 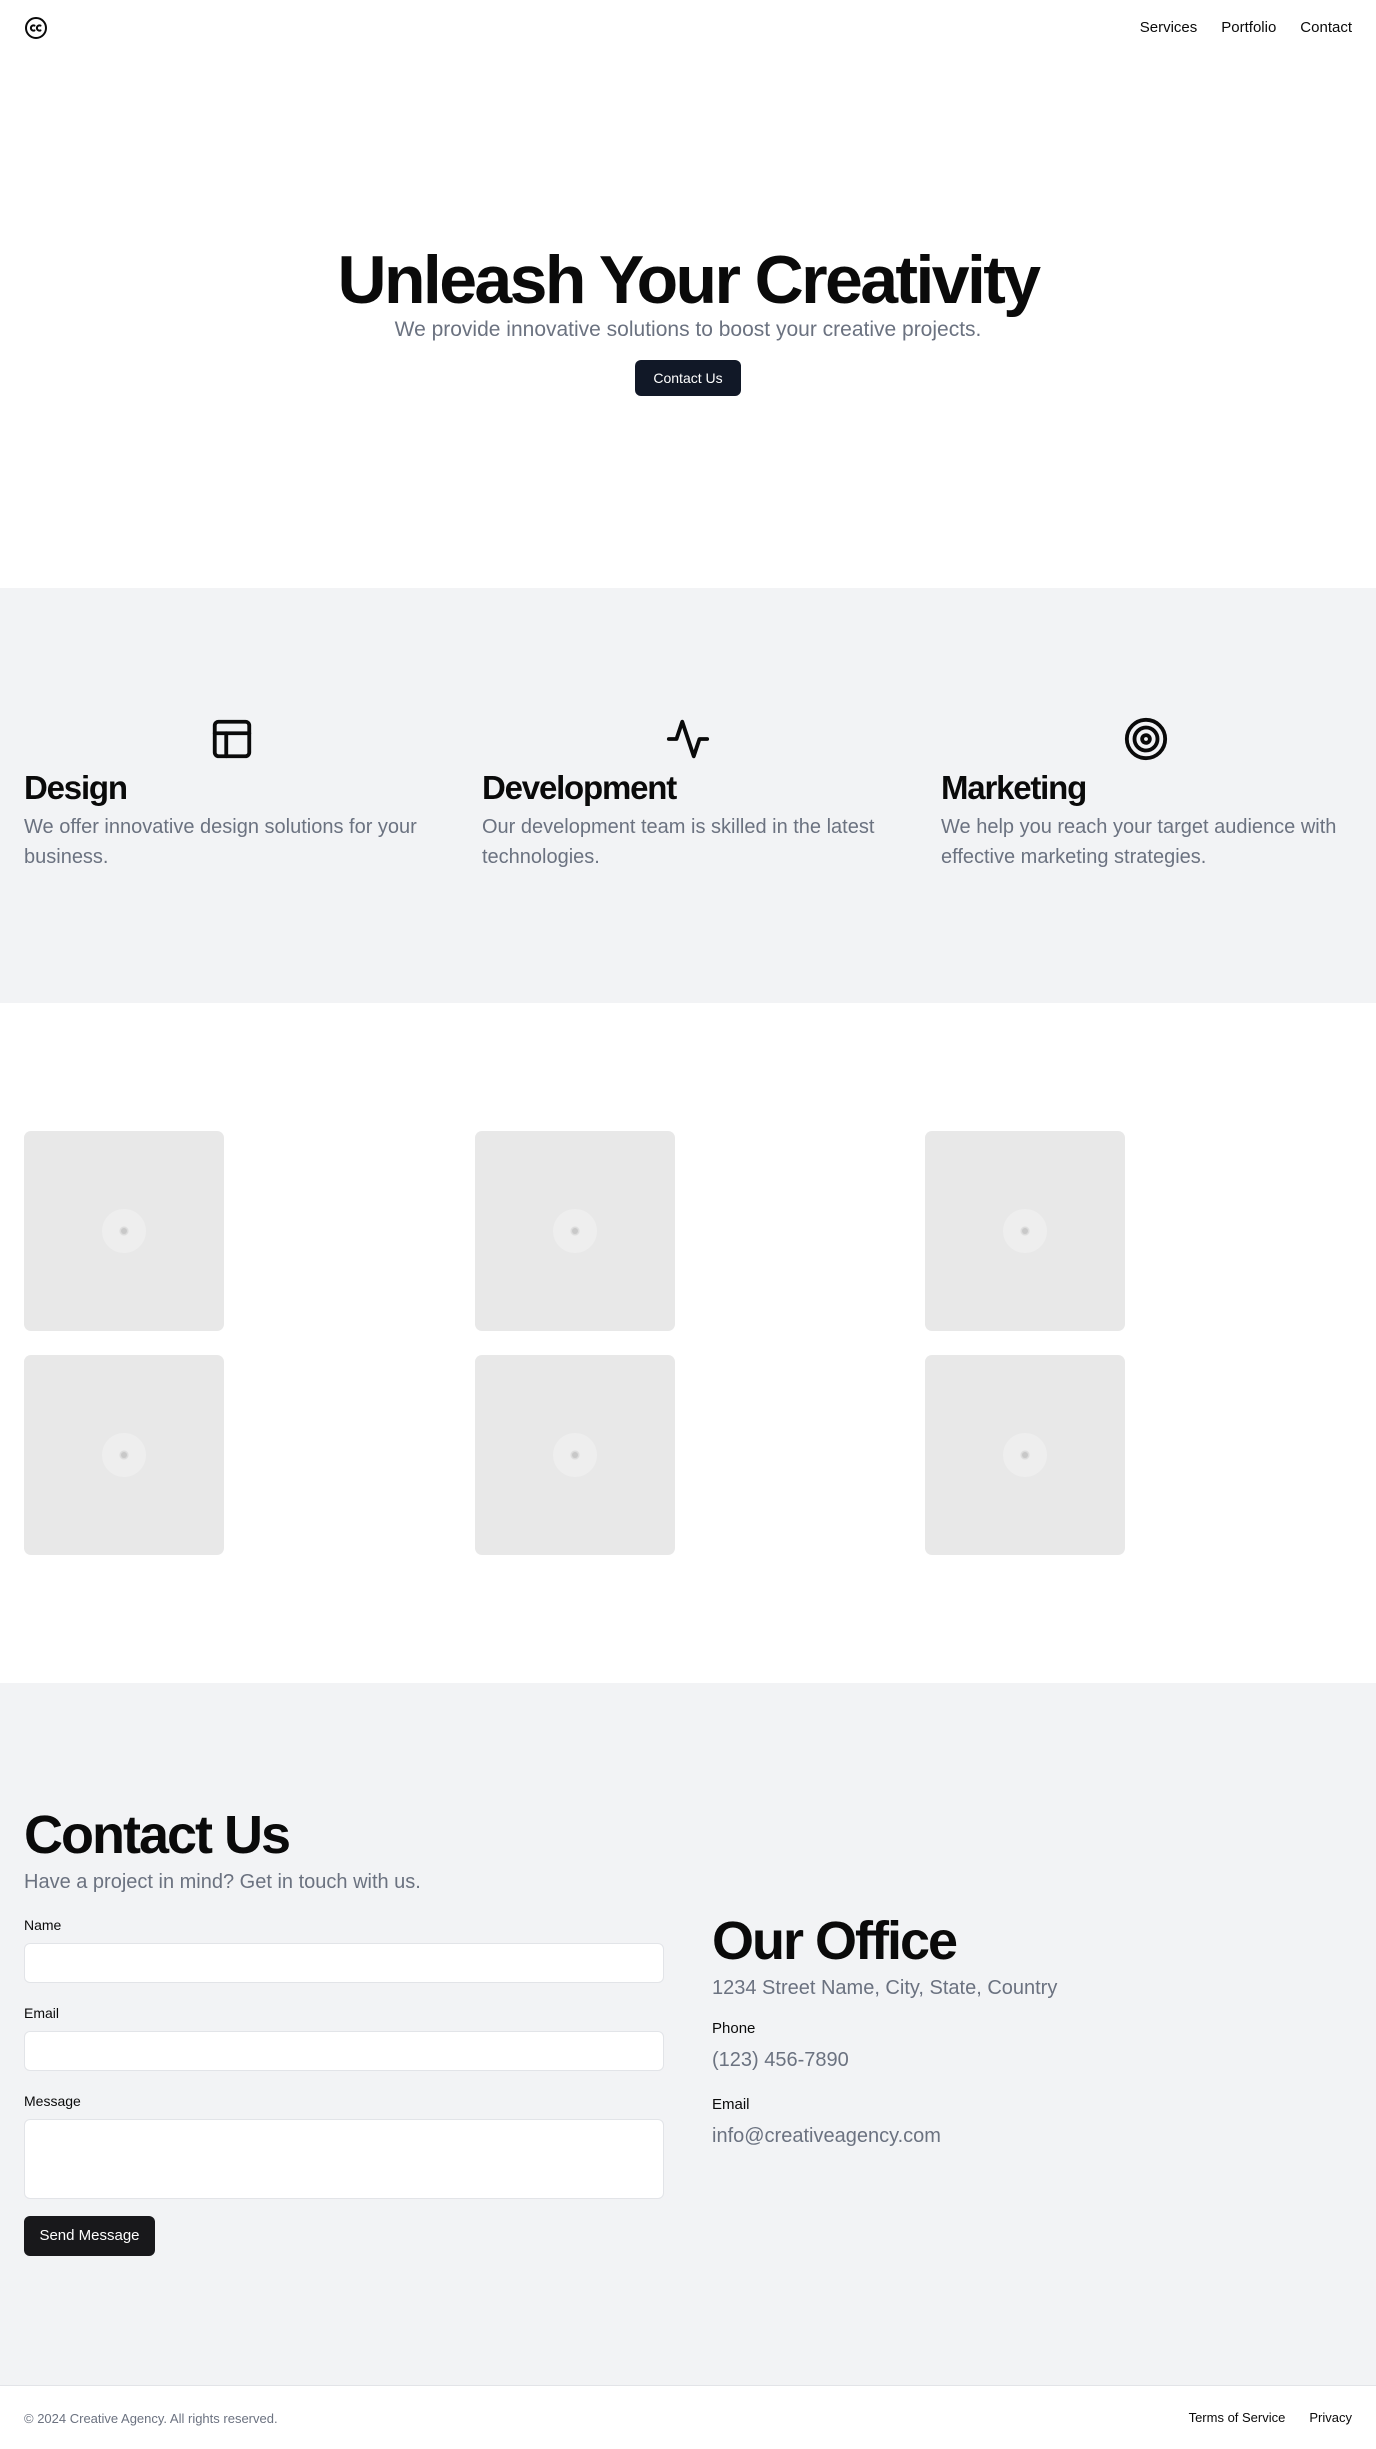 What do you see at coordinates (835, 1941) in the screenshot?
I see `office-title: Our Office` at bounding box center [835, 1941].